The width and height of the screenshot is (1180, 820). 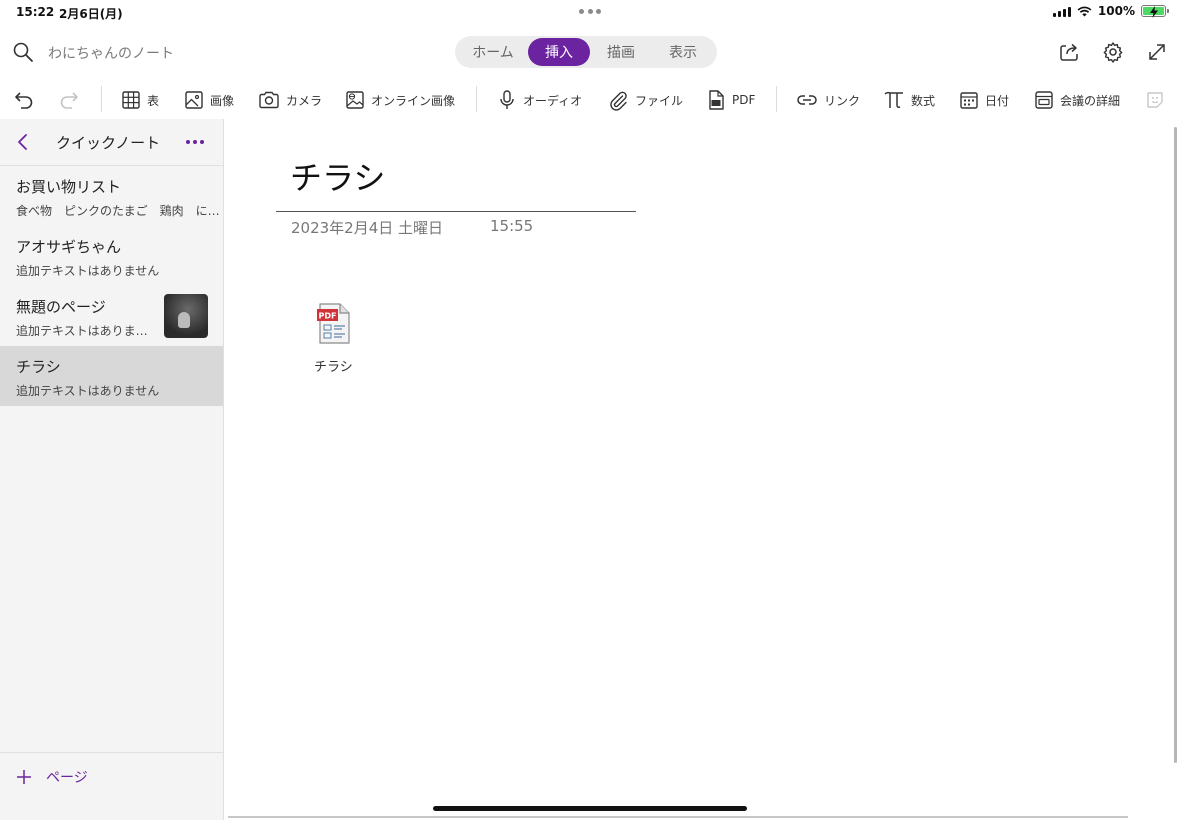 What do you see at coordinates (69, 100) in the screenshot?
I see `redo-icon` at bounding box center [69, 100].